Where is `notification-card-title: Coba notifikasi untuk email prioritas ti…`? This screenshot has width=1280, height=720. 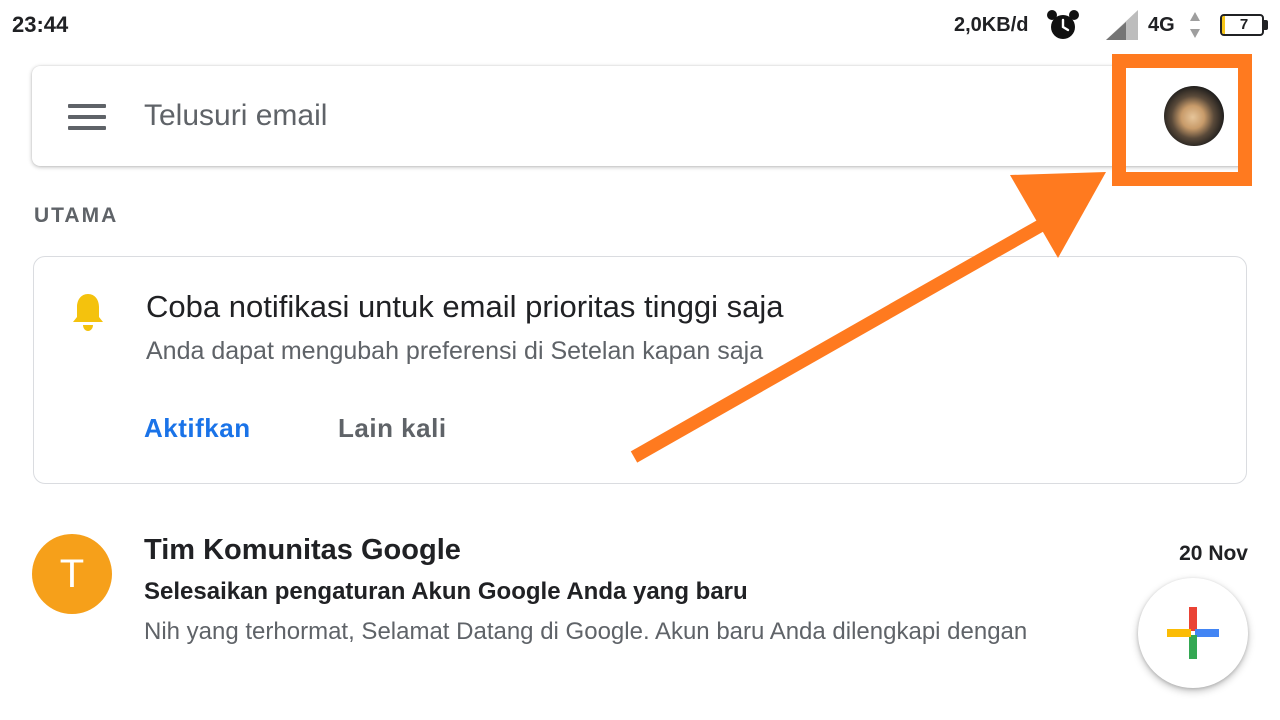 notification-card-title: Coba notifikasi untuk email prioritas ti… is located at coordinates (465, 306).